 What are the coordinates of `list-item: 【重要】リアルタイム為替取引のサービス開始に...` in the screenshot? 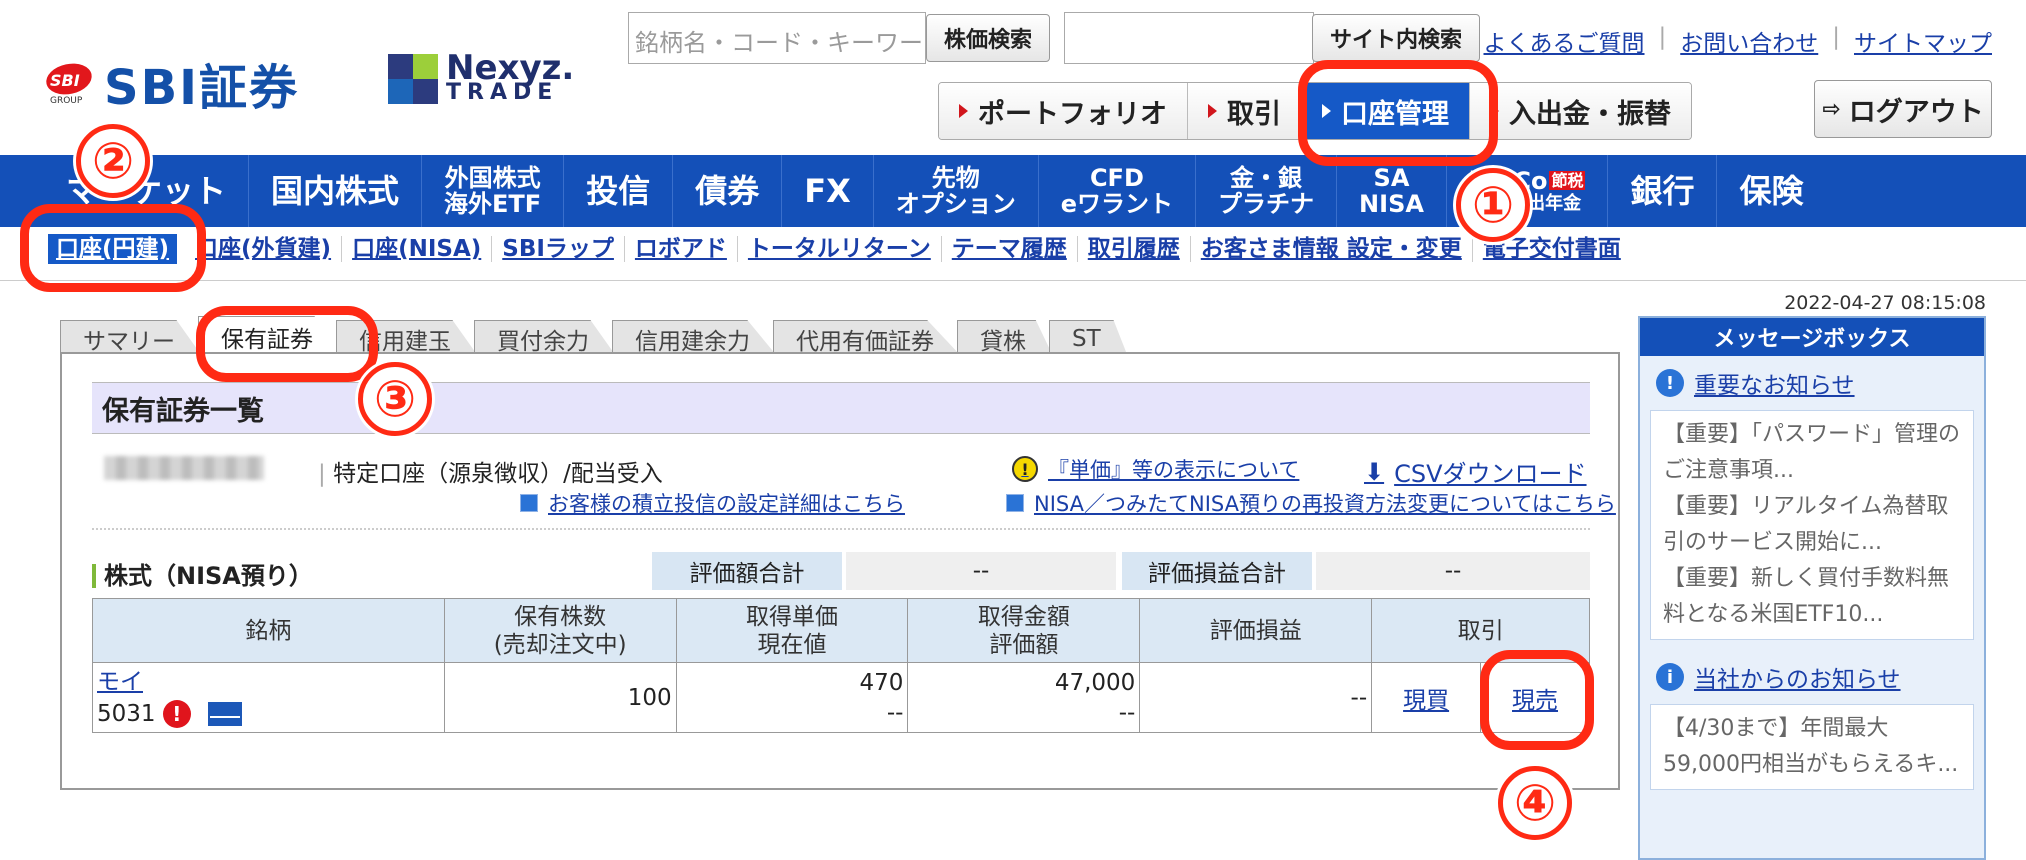 It's located at (1812, 525).